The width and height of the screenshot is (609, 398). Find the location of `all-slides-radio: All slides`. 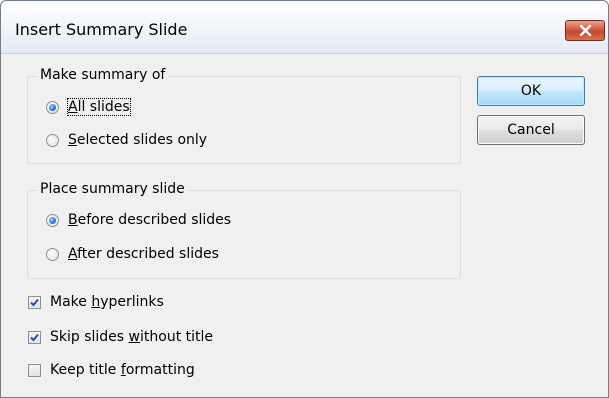

all-slides-radio: All slides is located at coordinates (88, 107).